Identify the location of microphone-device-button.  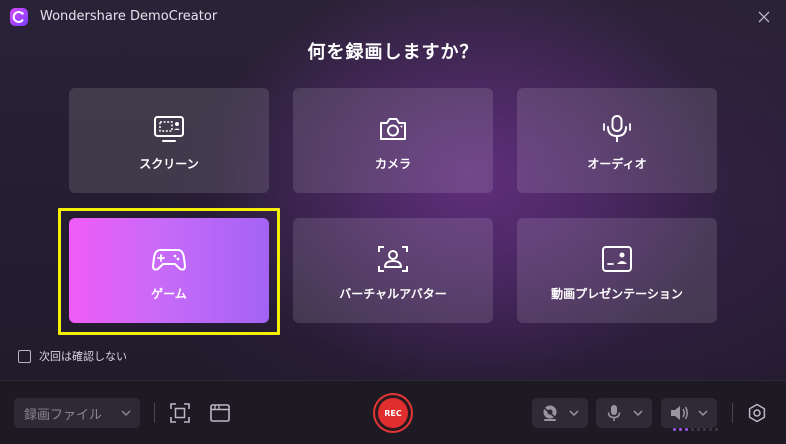
(624, 413).